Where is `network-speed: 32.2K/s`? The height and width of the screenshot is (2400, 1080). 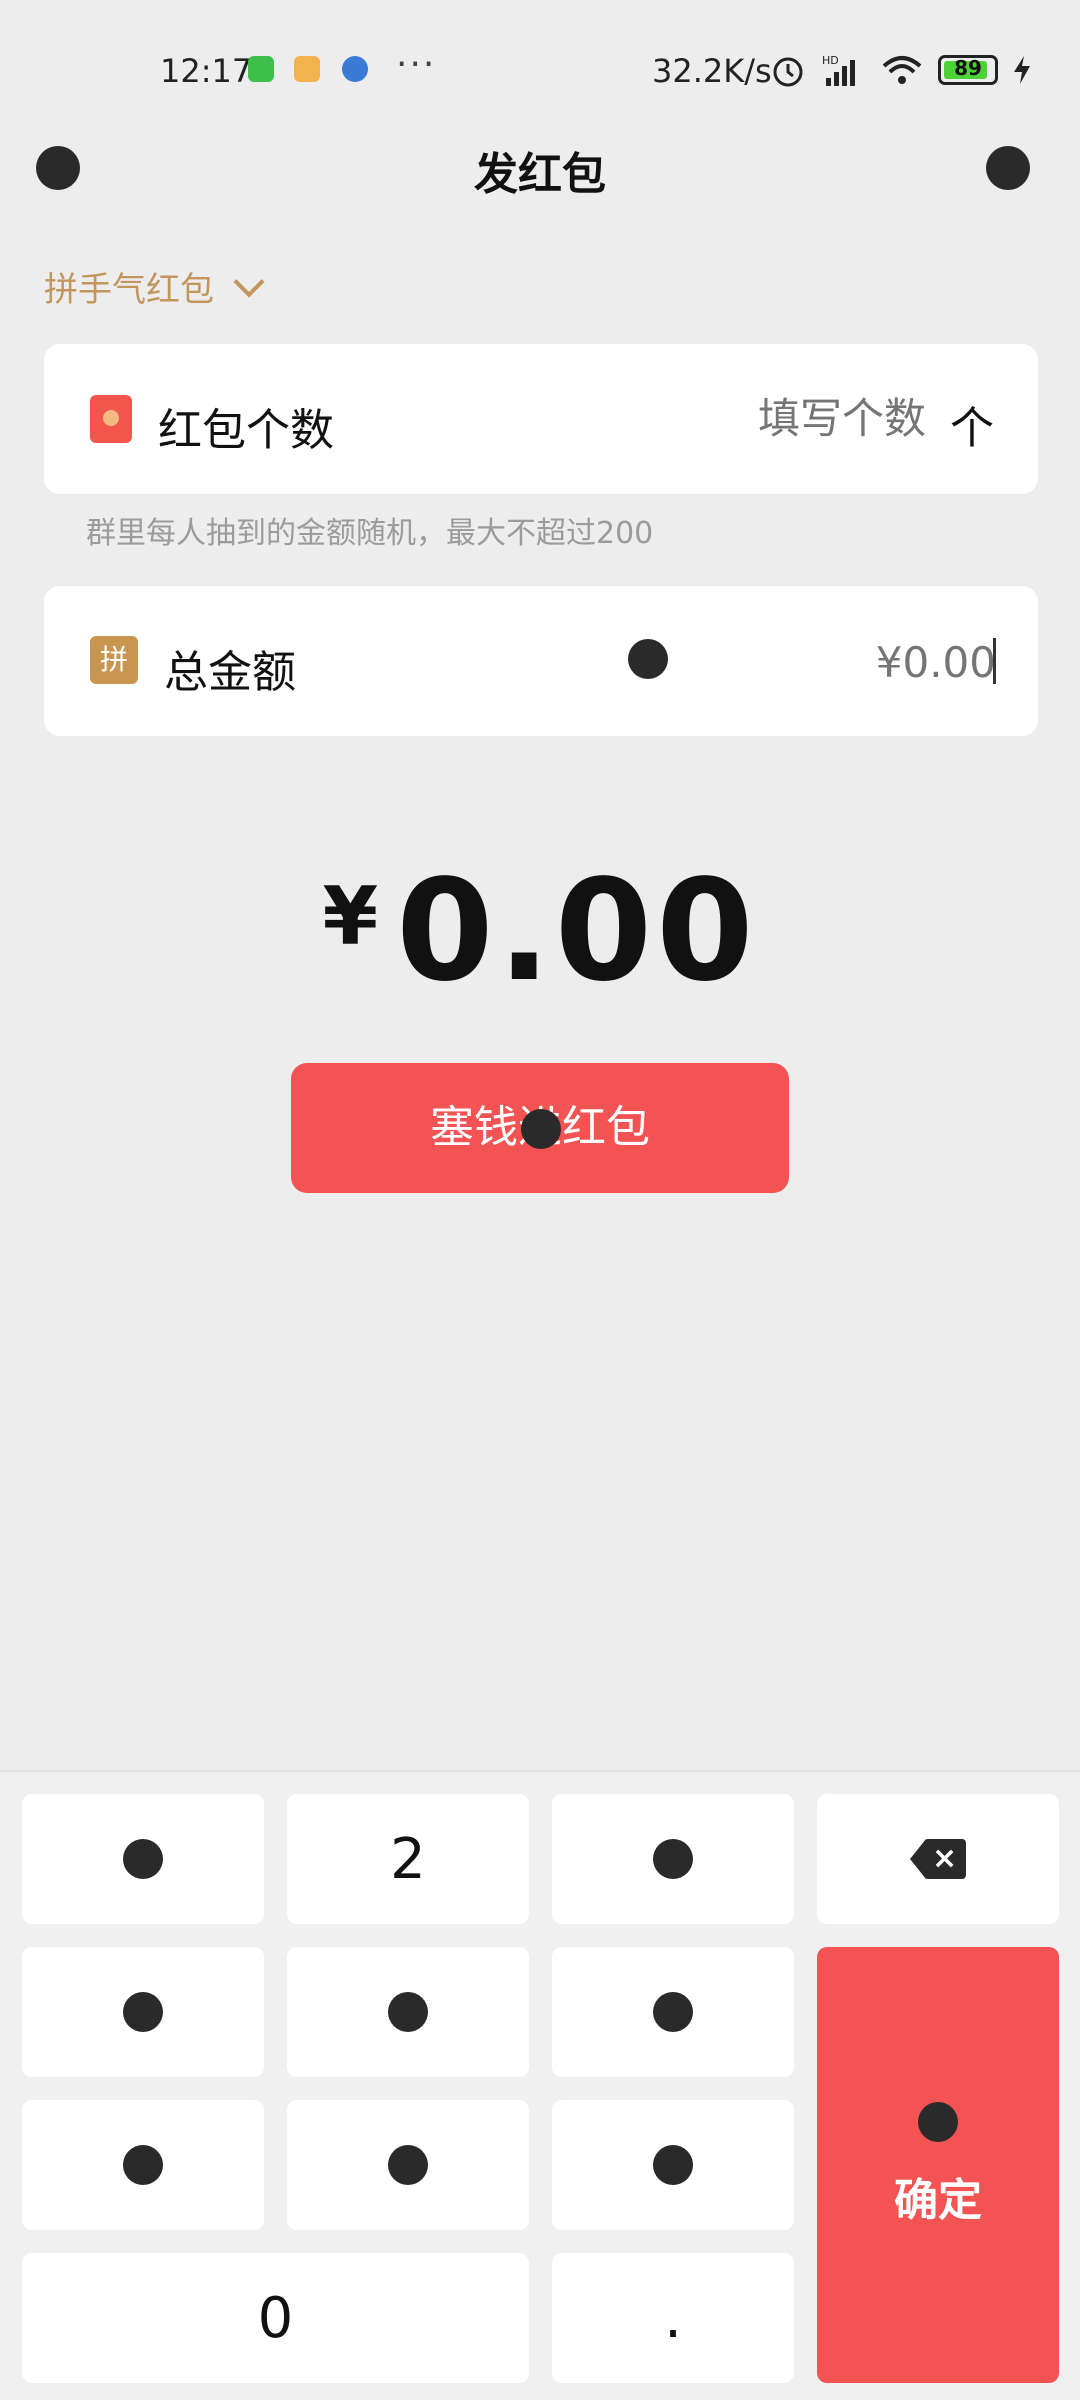 network-speed: 32.2K/s is located at coordinates (712, 71).